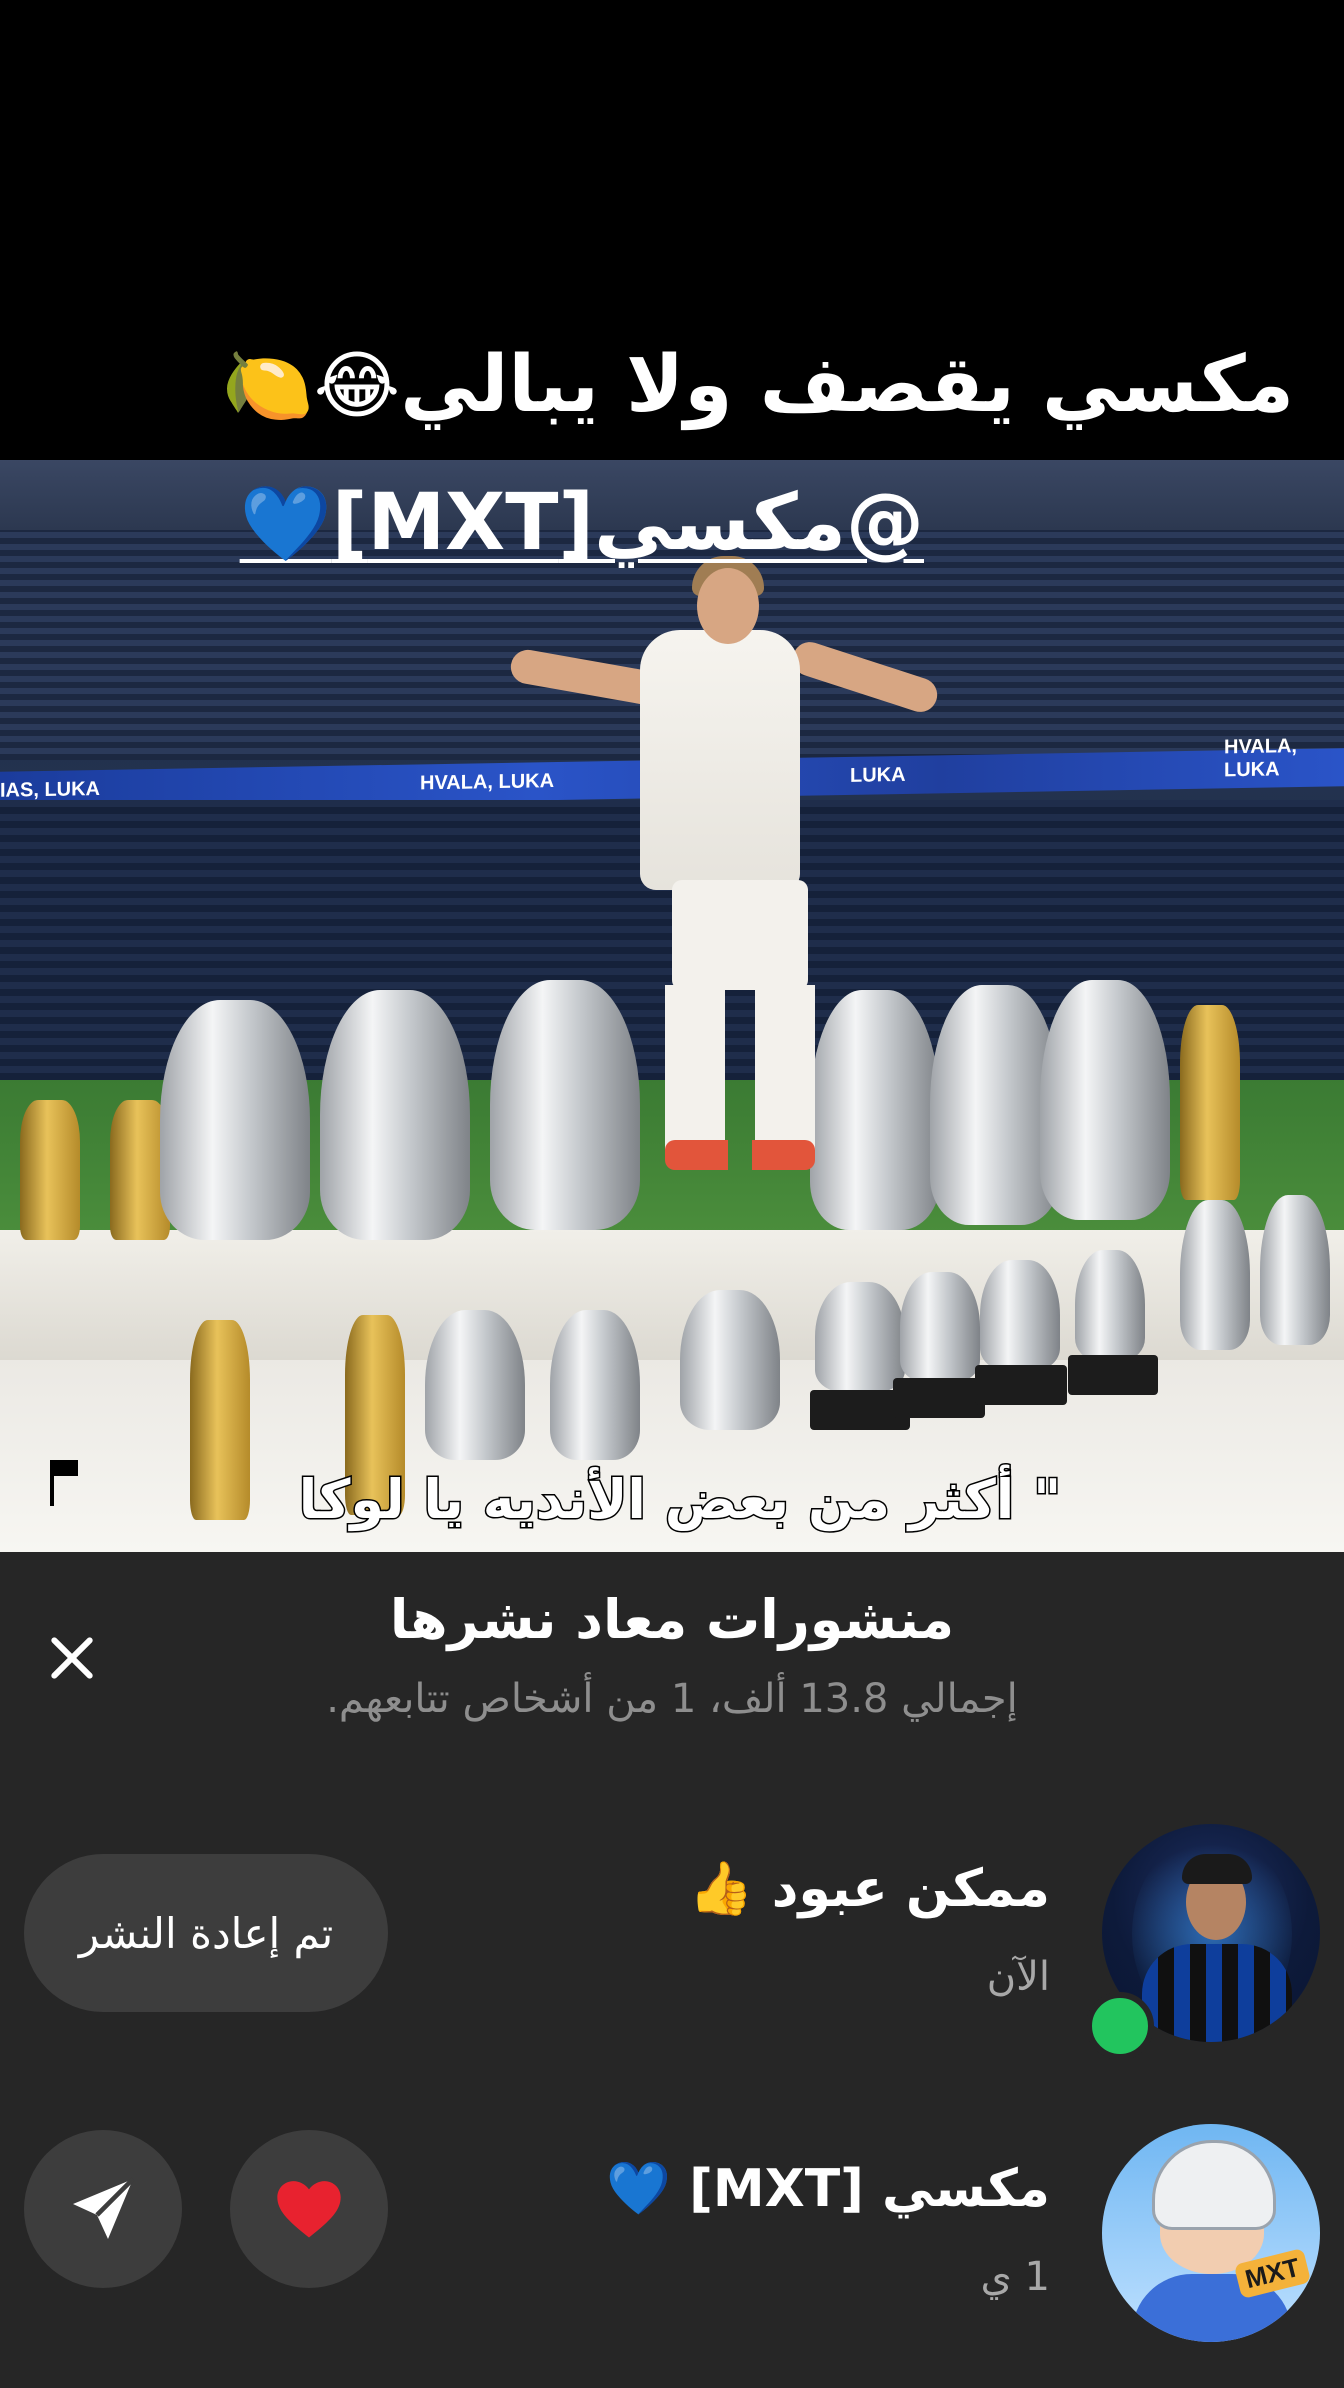 The width and height of the screenshot is (1344, 2388). Describe the element at coordinates (1015, 2277) in the screenshot. I see `repost-time: 1 ي` at that location.